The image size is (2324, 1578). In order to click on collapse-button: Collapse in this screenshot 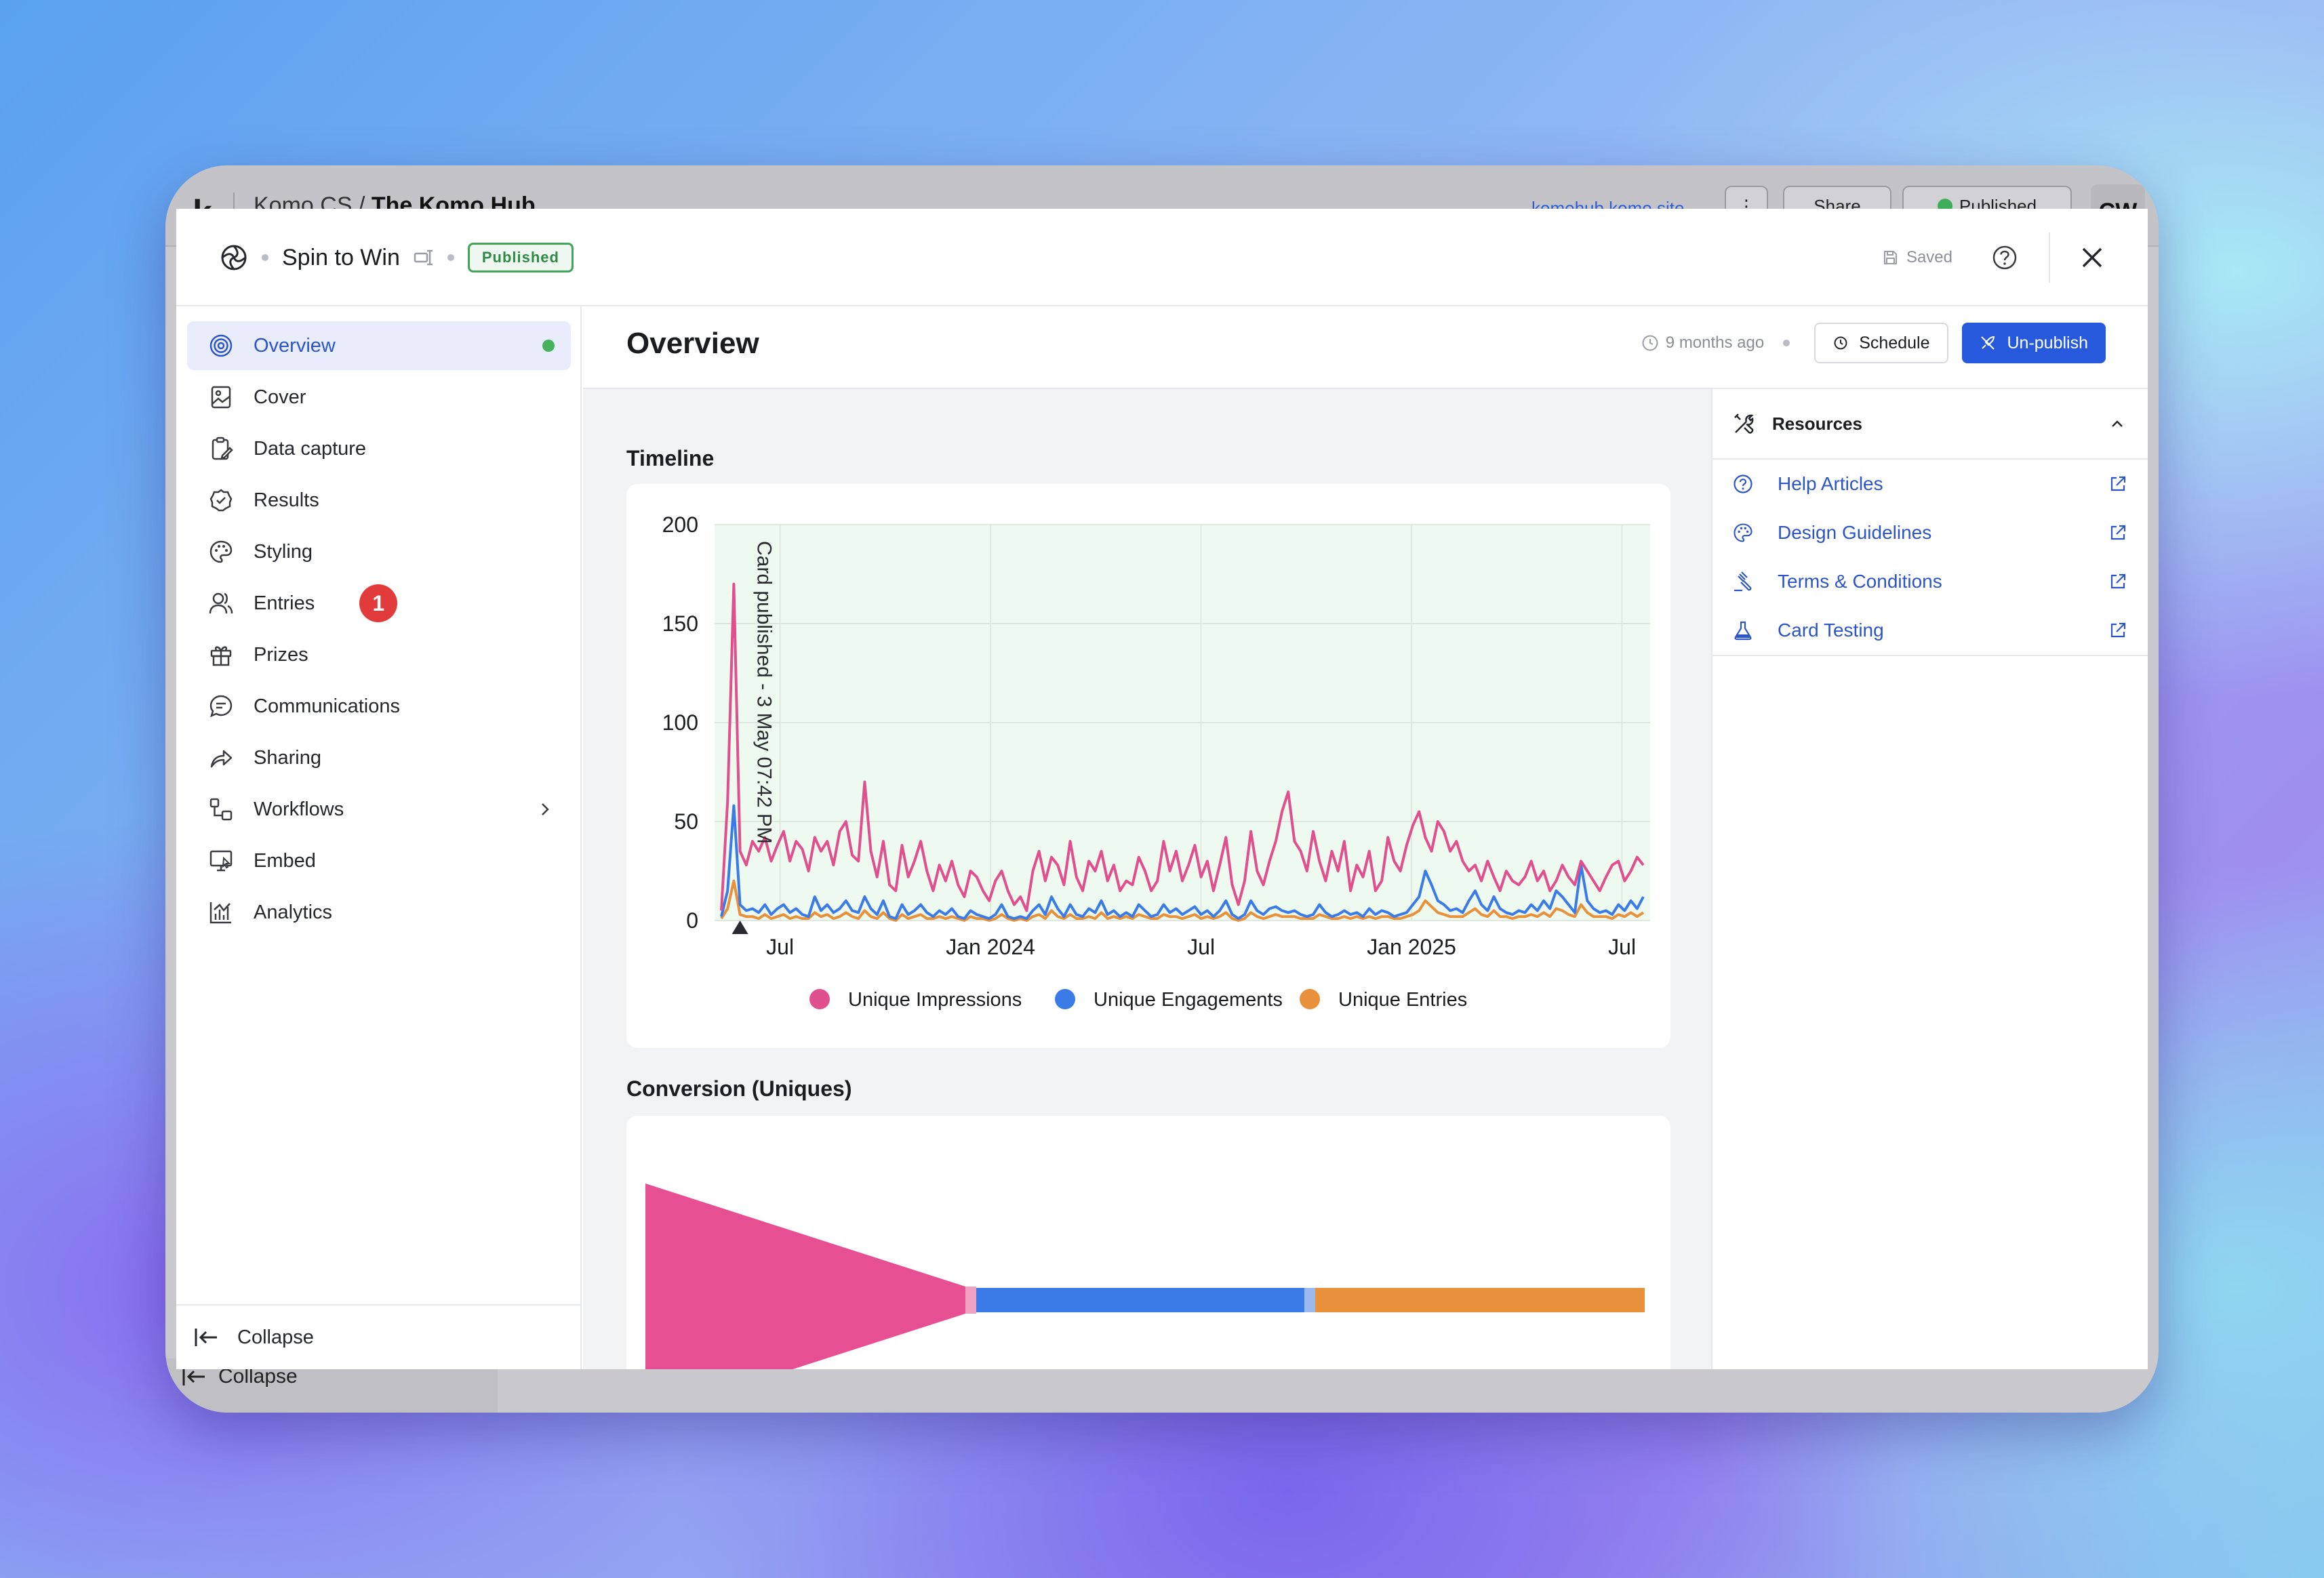, I will do `click(378, 1336)`.